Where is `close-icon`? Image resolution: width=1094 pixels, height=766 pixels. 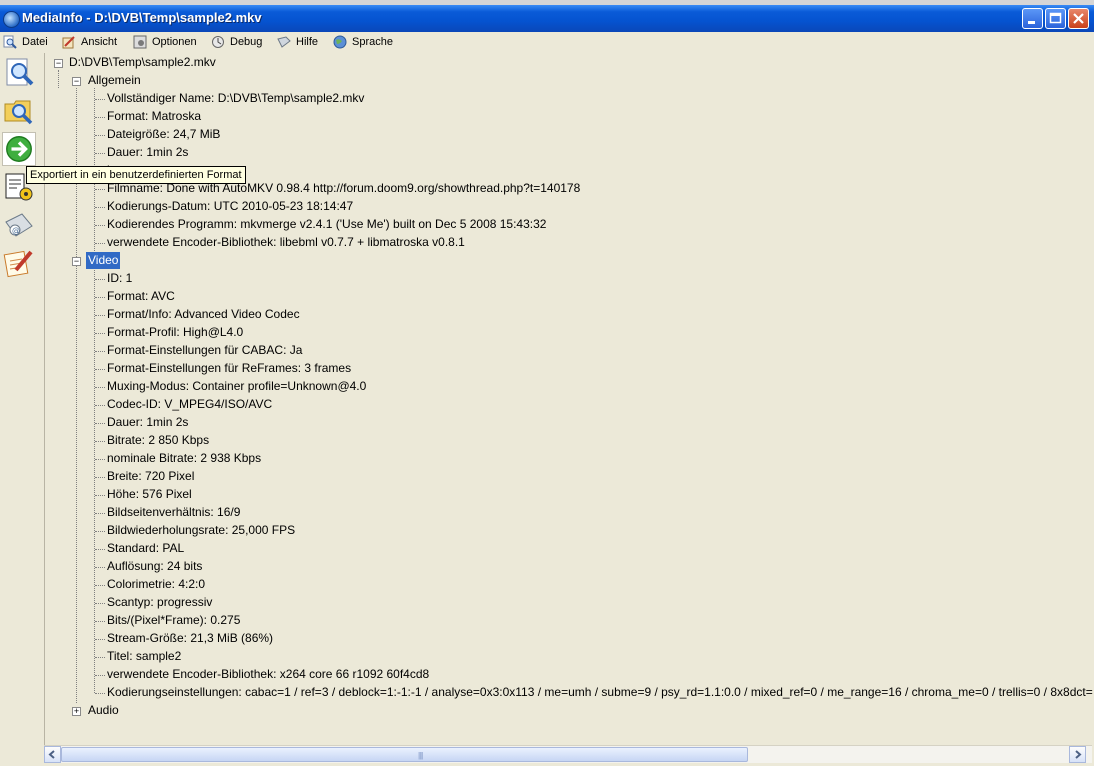 close-icon is located at coordinates (1078, 18).